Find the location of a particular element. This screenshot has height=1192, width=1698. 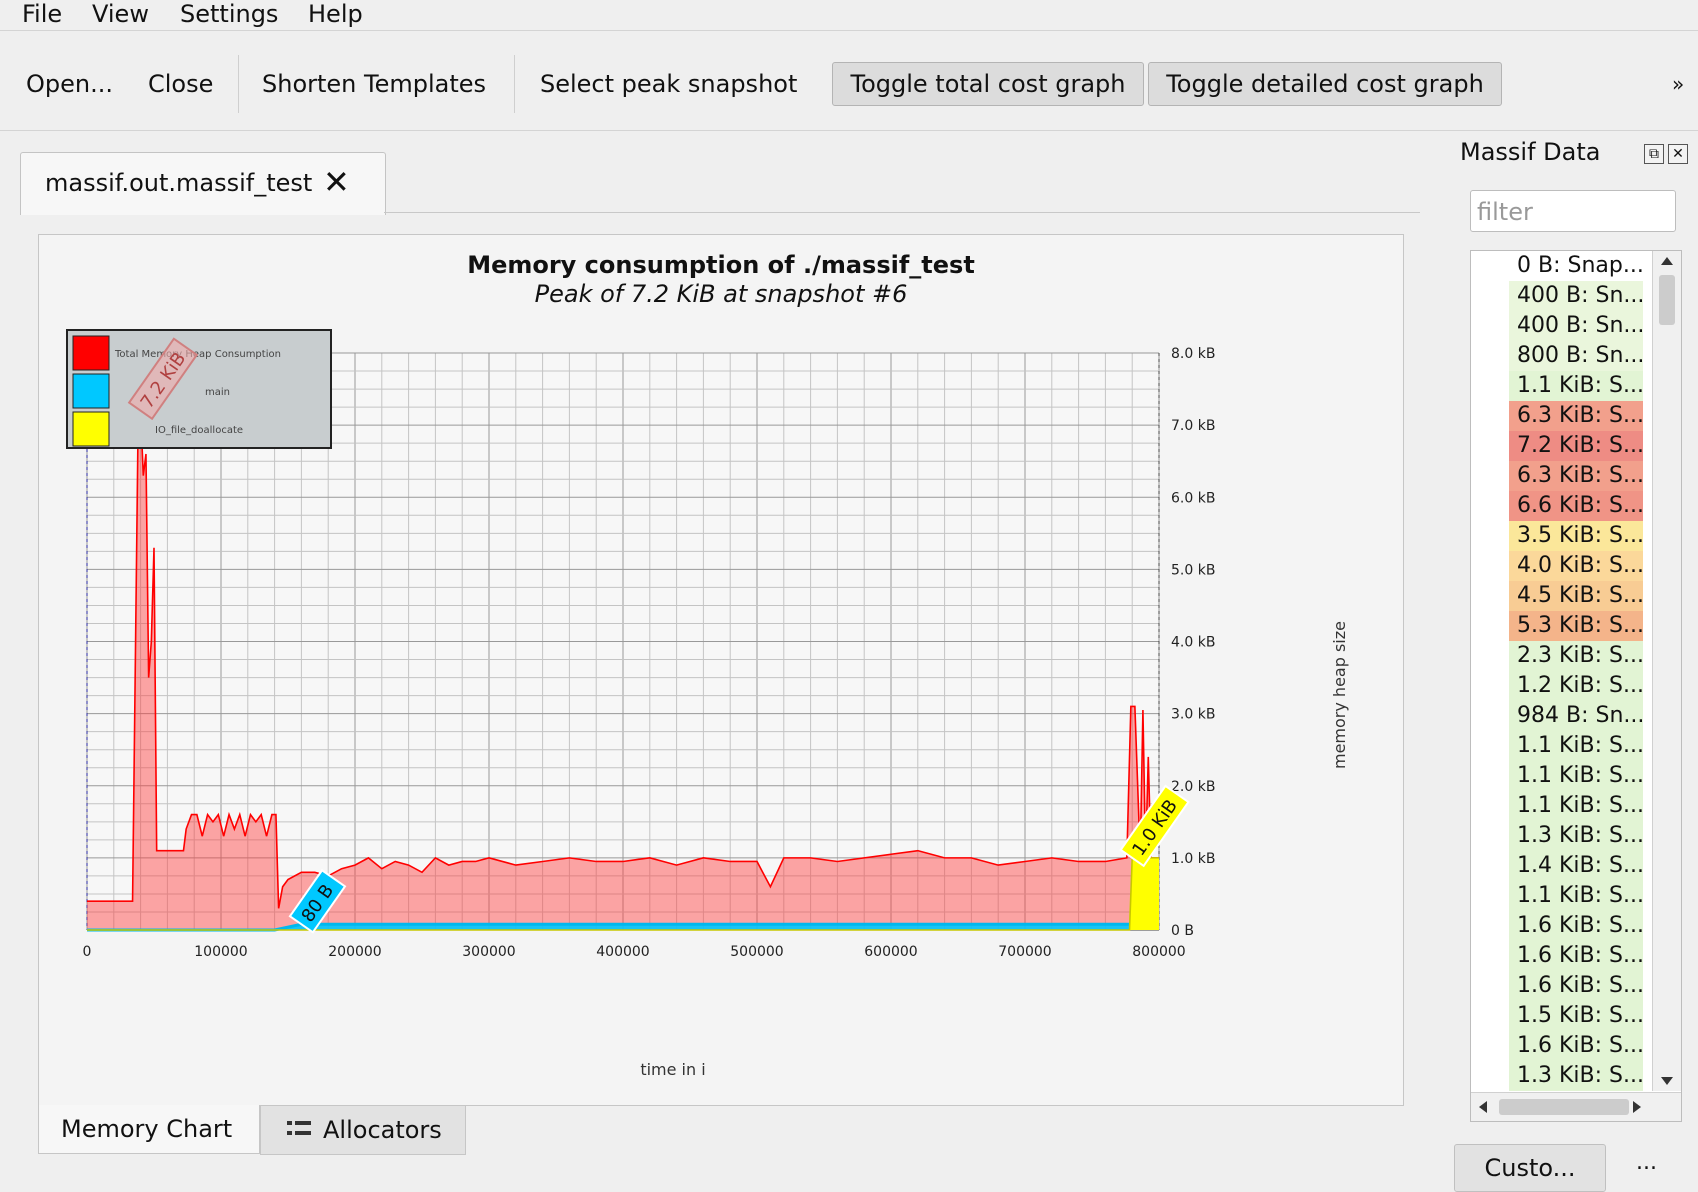

y-tick-label: 5.0 kB is located at coordinates (1193, 570).